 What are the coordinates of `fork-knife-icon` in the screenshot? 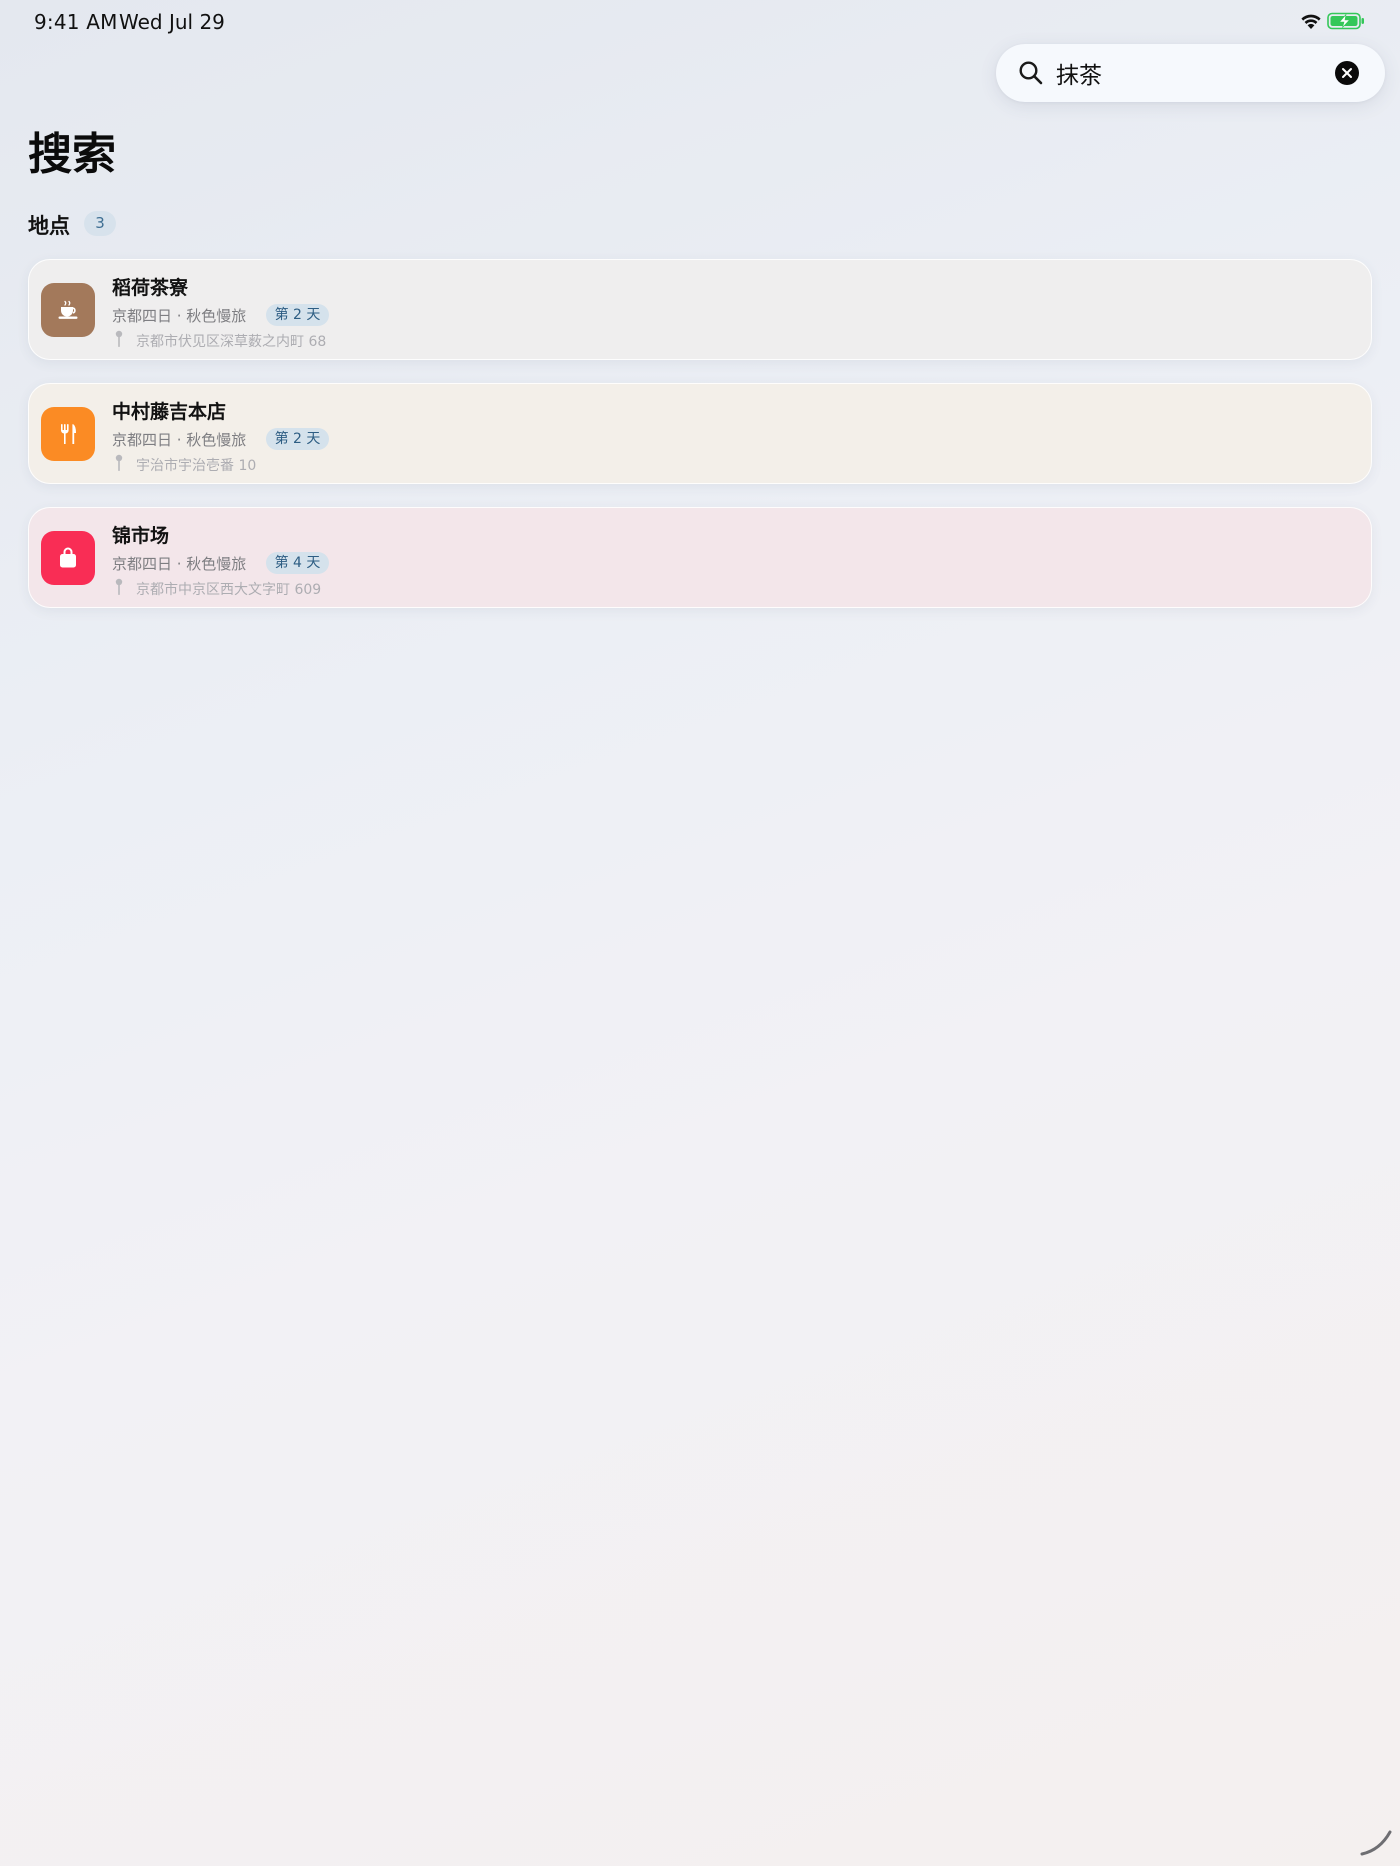 It's located at (68, 434).